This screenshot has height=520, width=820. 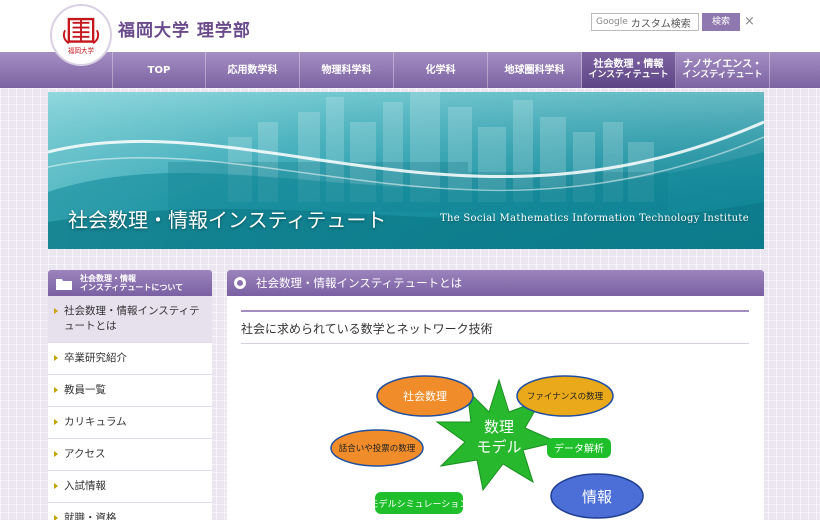 What do you see at coordinates (130, 359) in the screenshot?
I see `sidebar-item-graduation-research: 卒業研究紹介` at bounding box center [130, 359].